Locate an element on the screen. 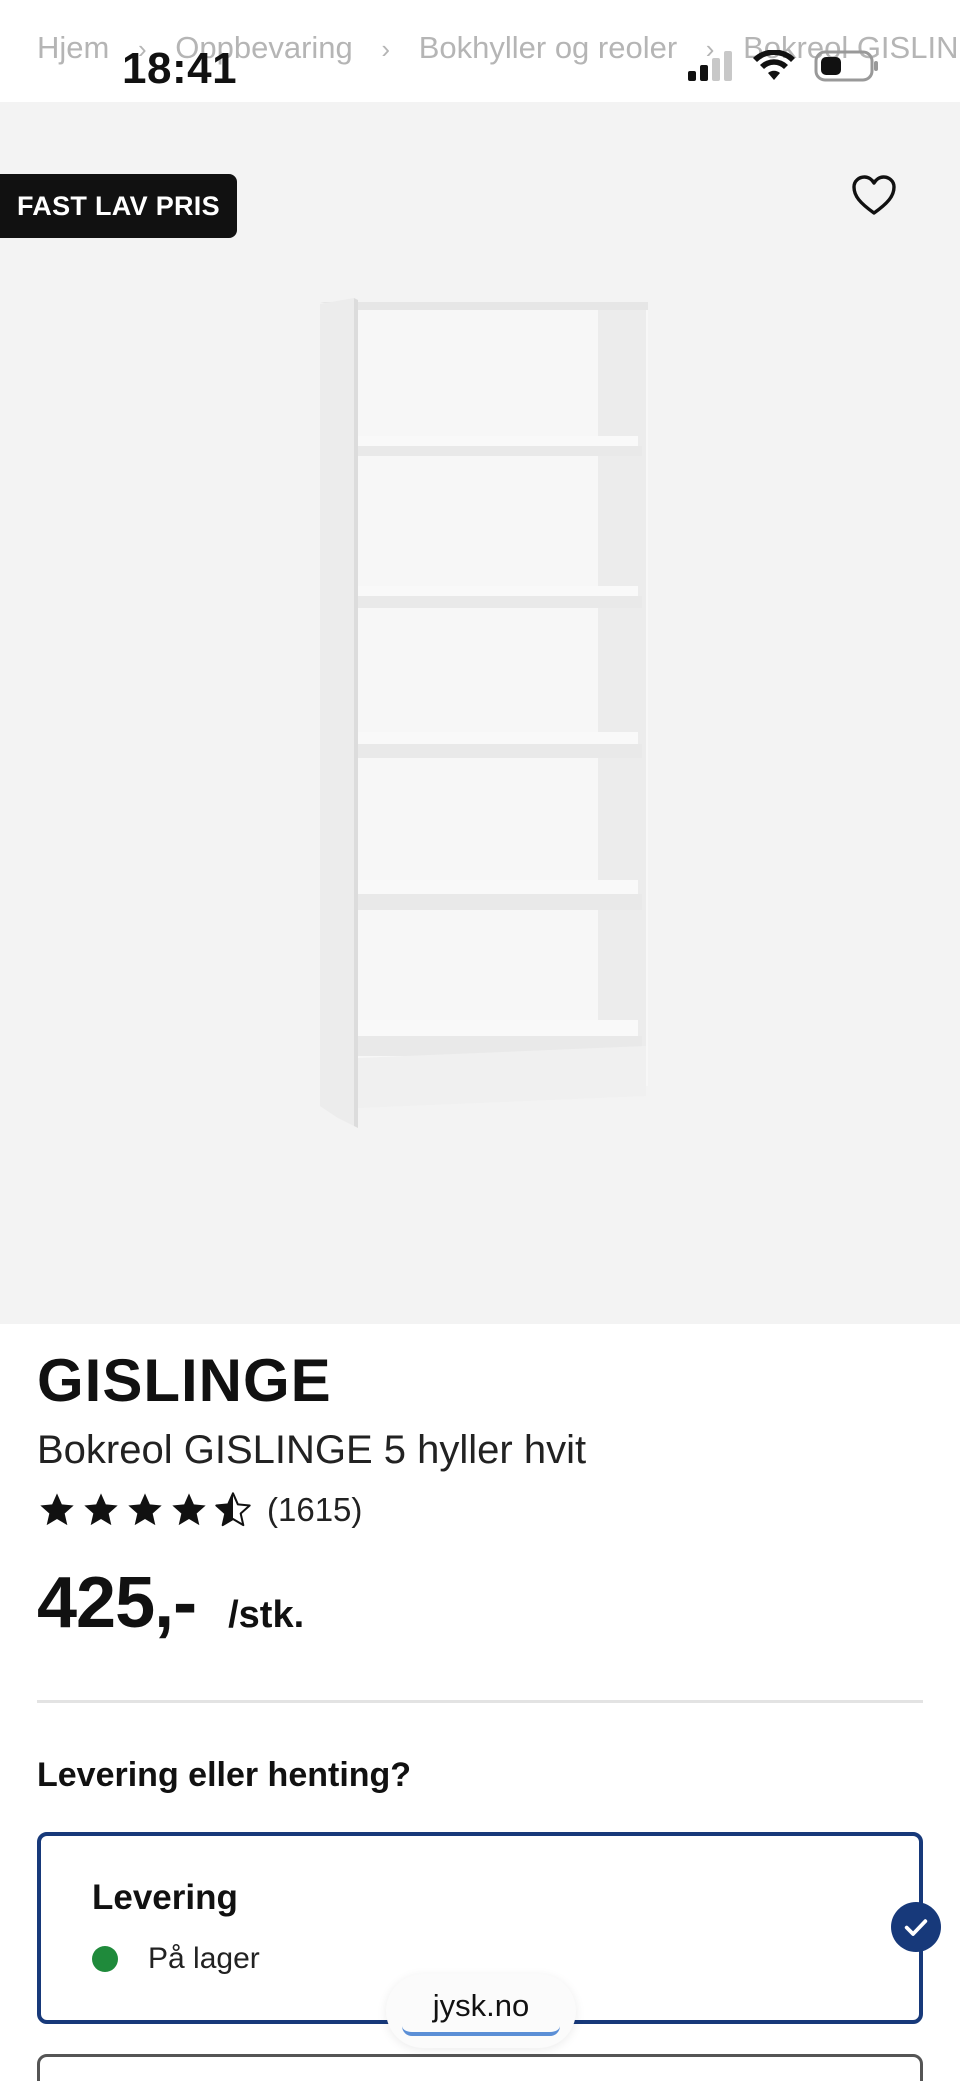 This screenshot has width=960, height=2081. cellular-signal-icon is located at coordinates (710, 66).